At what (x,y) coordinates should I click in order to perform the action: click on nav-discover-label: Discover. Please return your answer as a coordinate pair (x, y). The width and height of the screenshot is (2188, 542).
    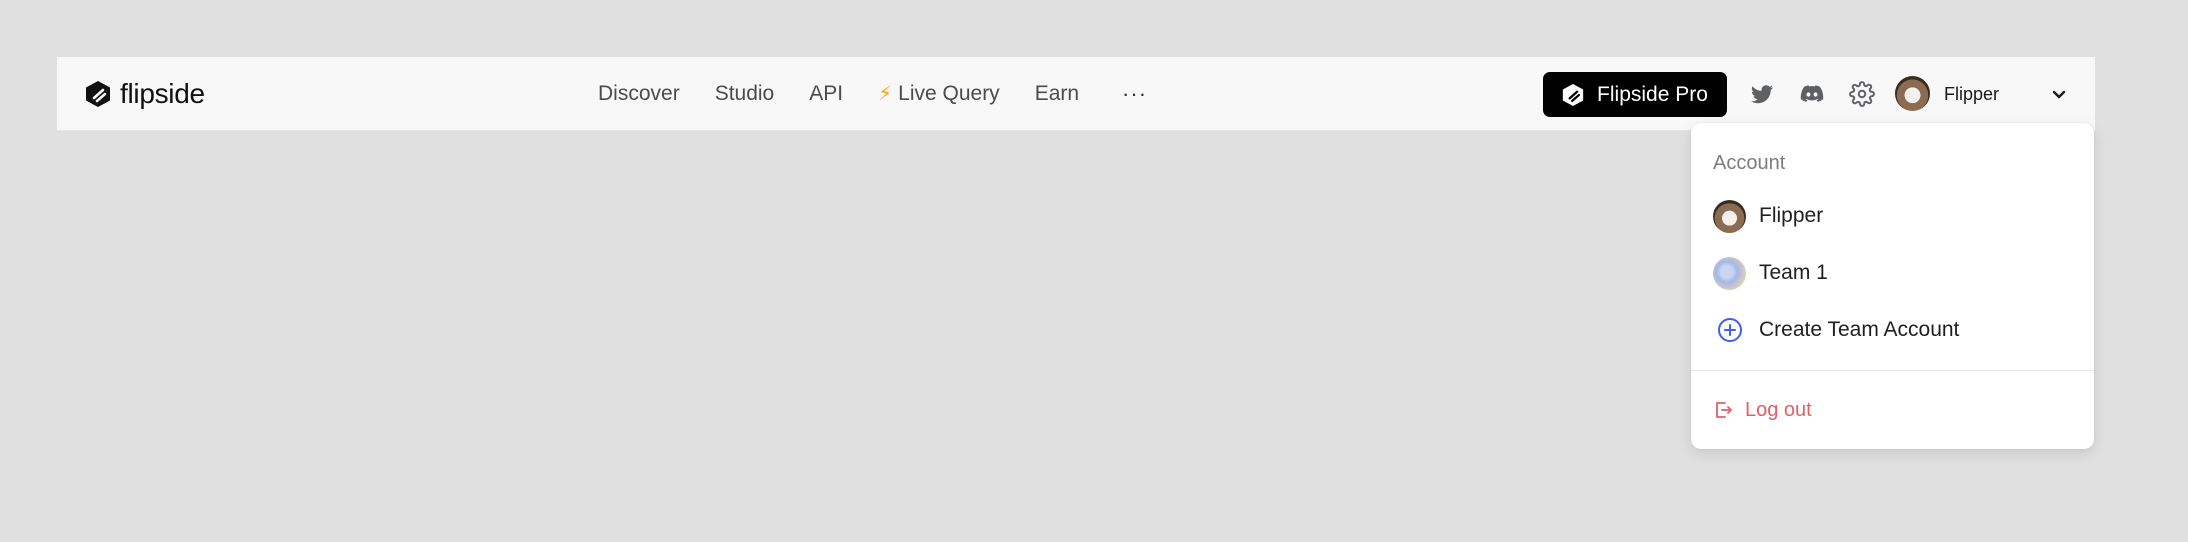
    Looking at the image, I should click on (639, 93).